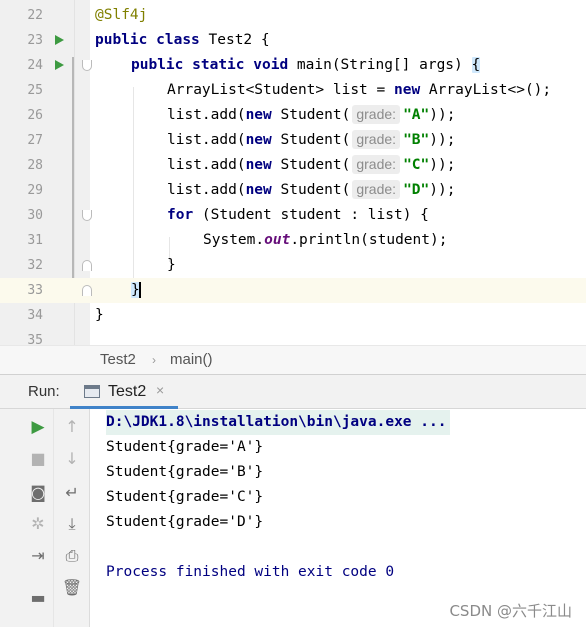  What do you see at coordinates (35, 290) in the screenshot?
I see `line-number: 33` at bounding box center [35, 290].